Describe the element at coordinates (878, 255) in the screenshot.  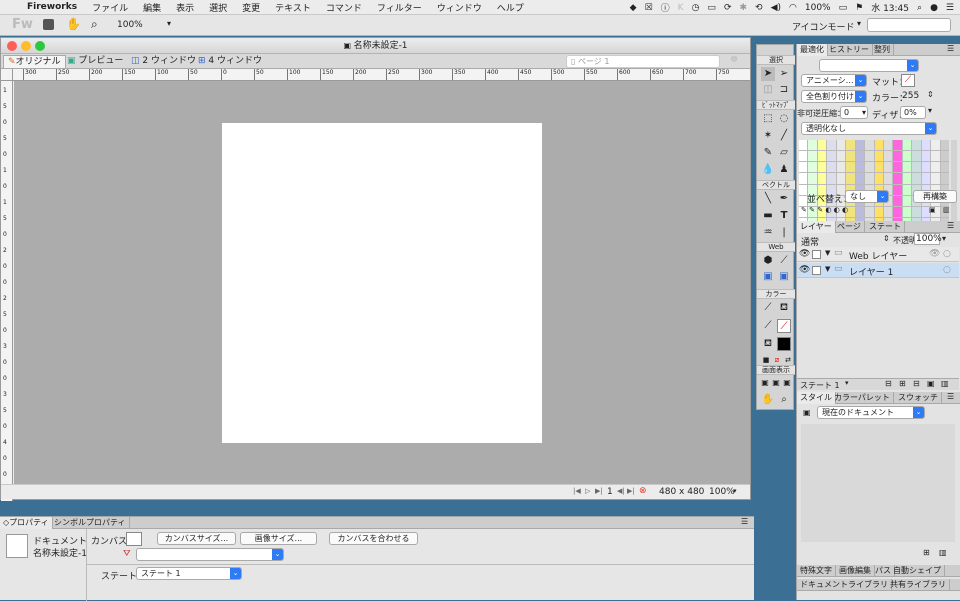
I see `layer-name: Web レイヤー` at that location.